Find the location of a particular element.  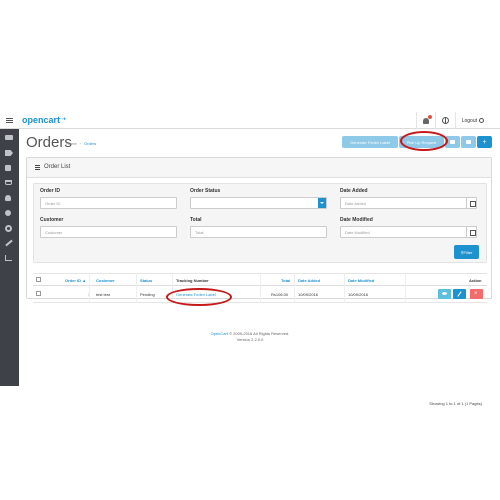

menu-toggle-button is located at coordinates (9, 120).